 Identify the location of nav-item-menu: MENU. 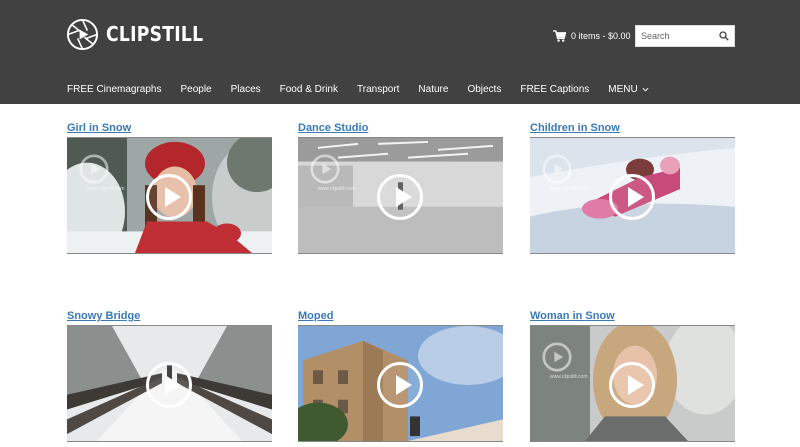
(628, 89).